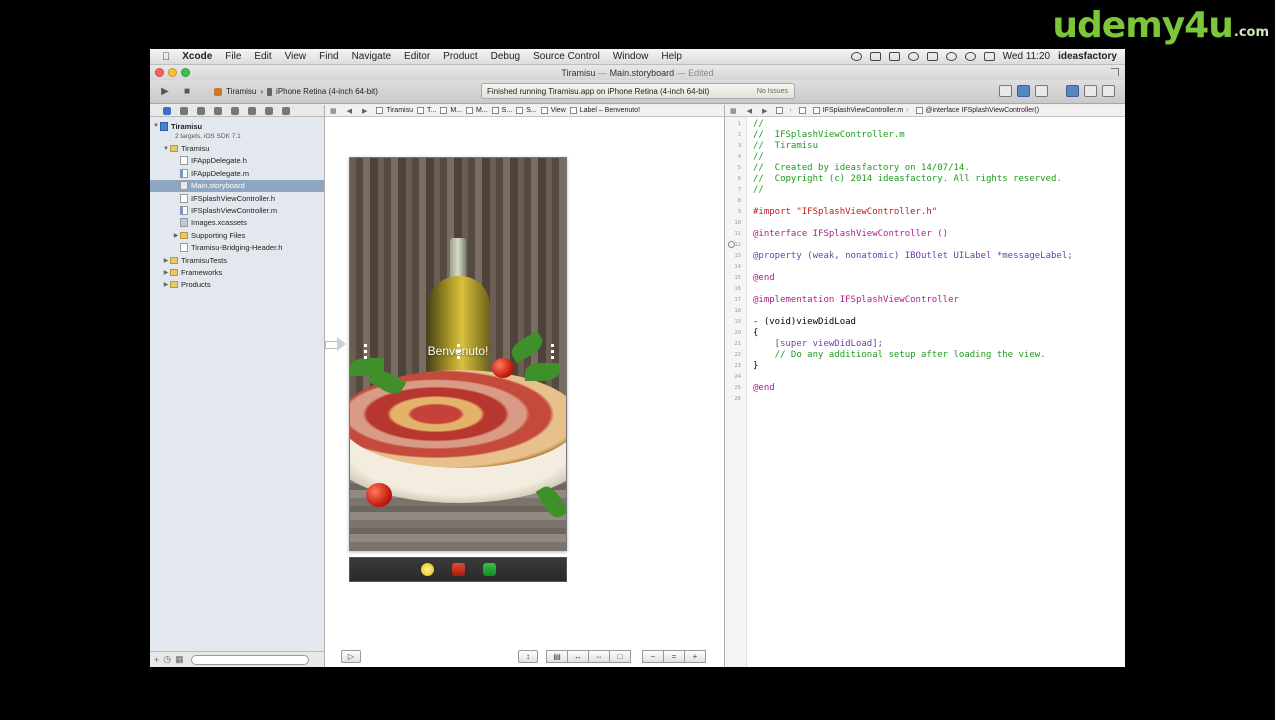 This screenshot has height=720, width=1275. I want to click on tree-node-group-supporting-files: ▶ Supporting Files, so click(237, 235).